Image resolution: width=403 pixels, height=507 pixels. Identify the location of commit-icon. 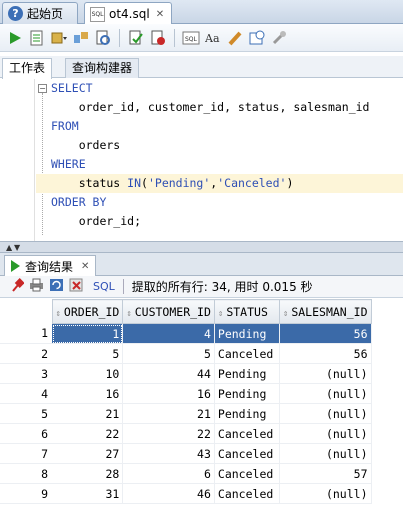
(136, 38).